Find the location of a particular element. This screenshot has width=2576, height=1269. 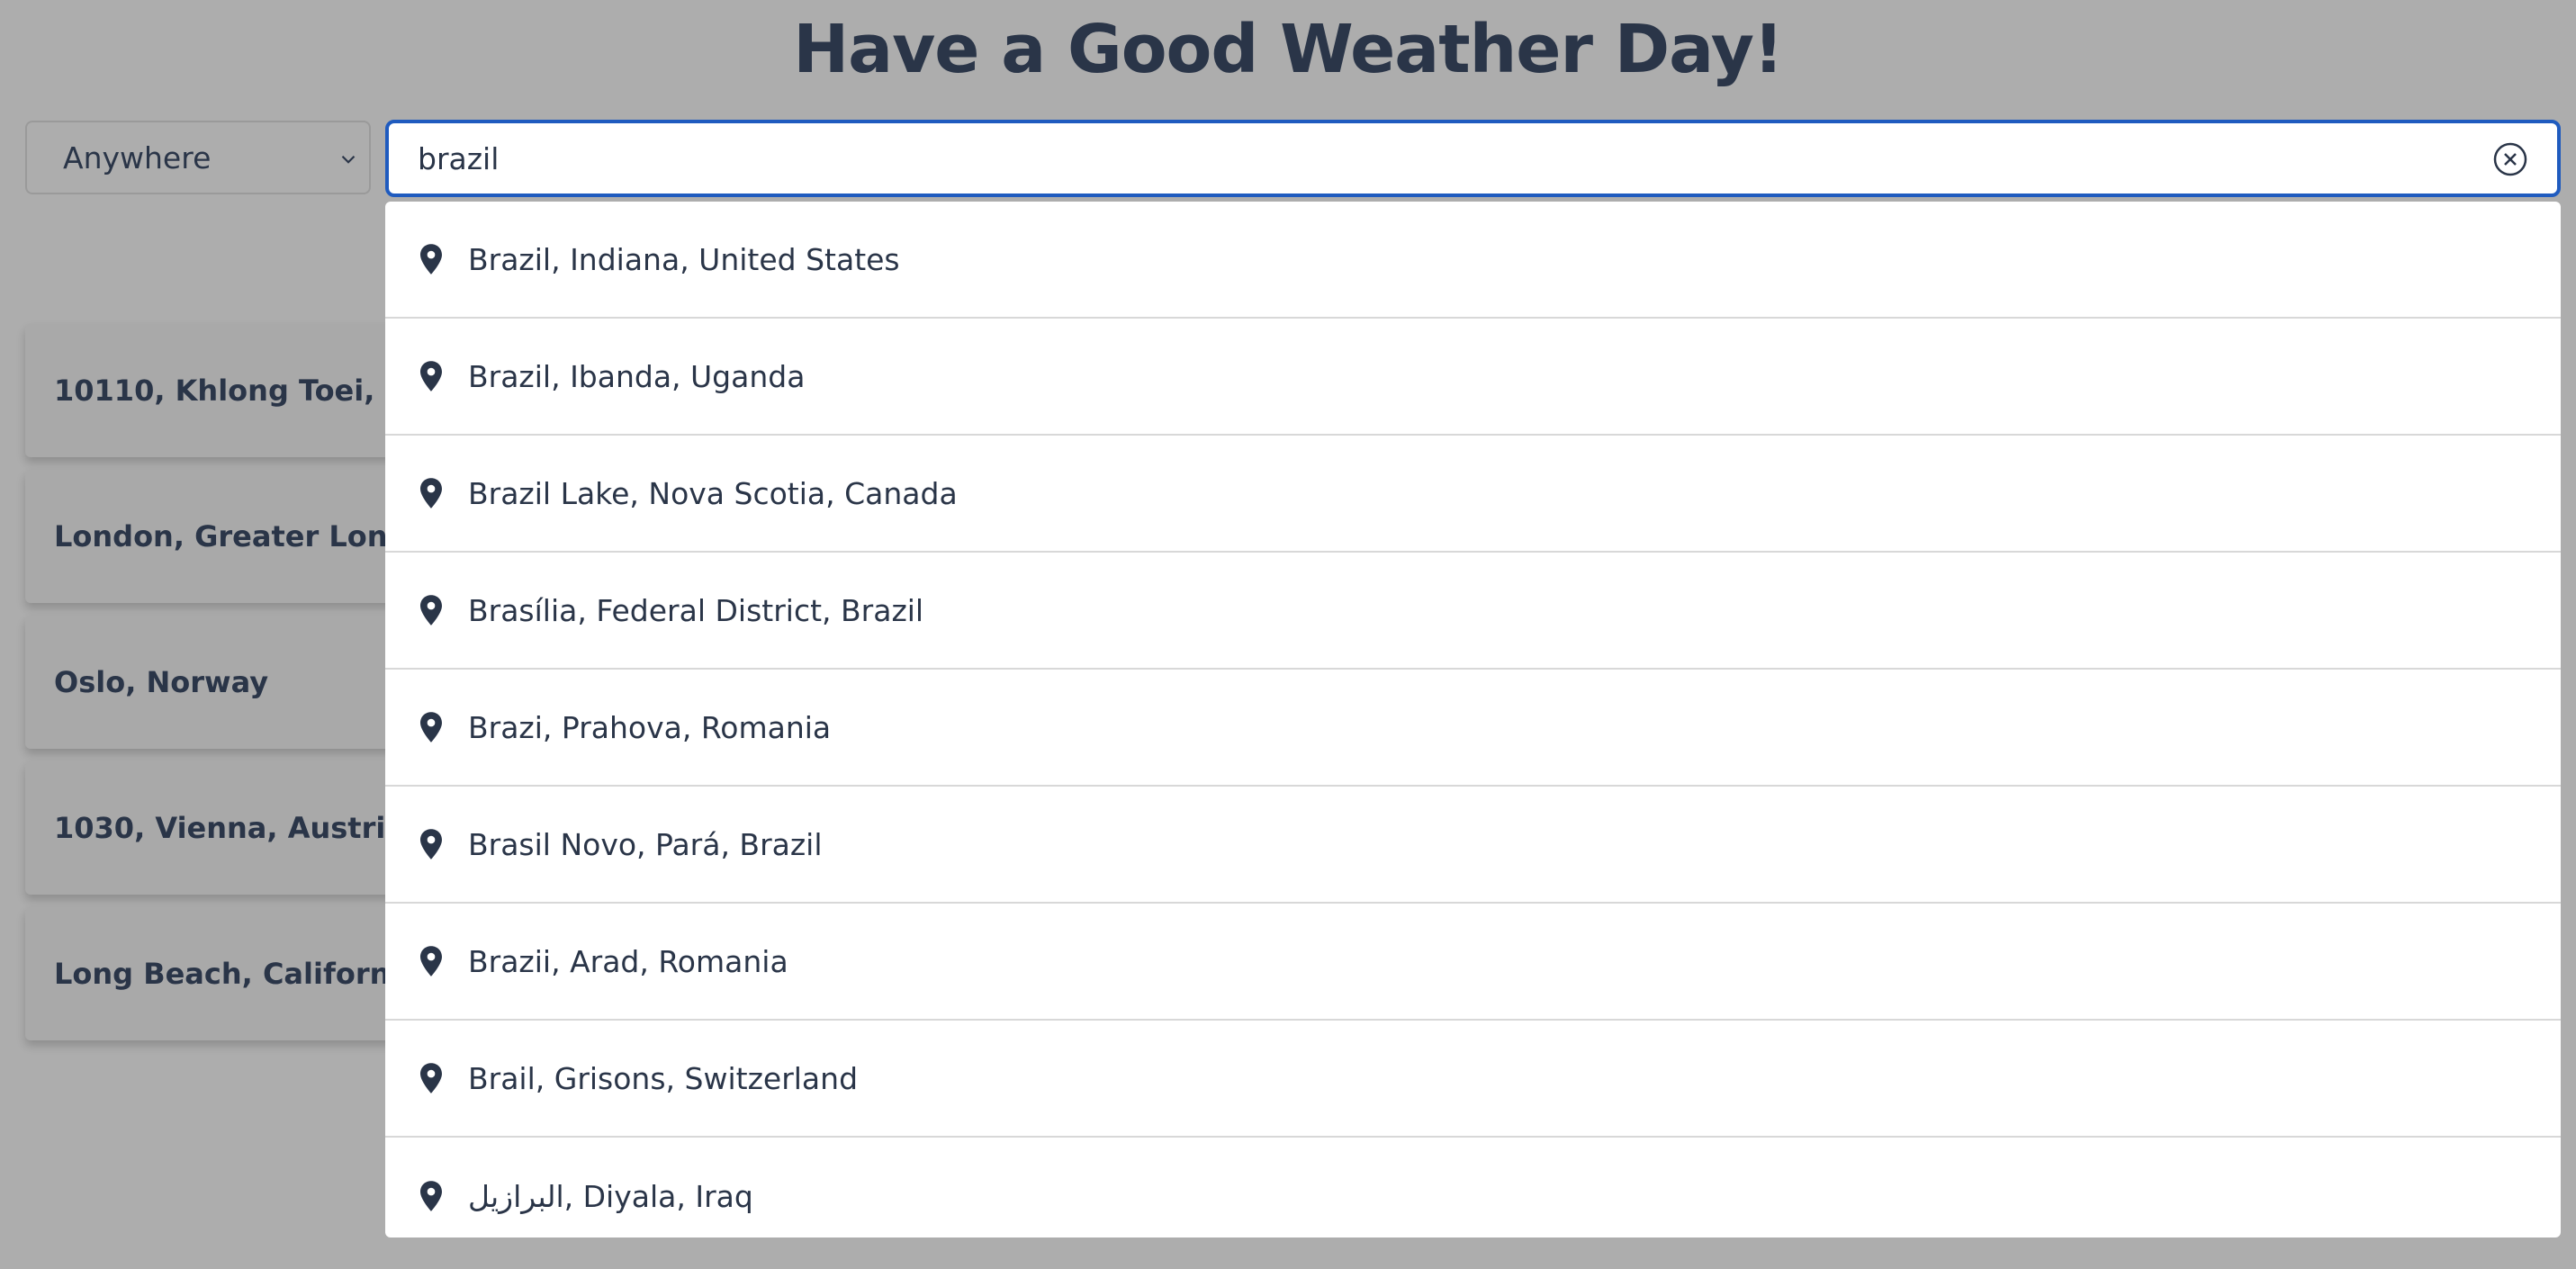

suggestion-item: البرازيل, Diyala, Iraq is located at coordinates (1473, 1188).